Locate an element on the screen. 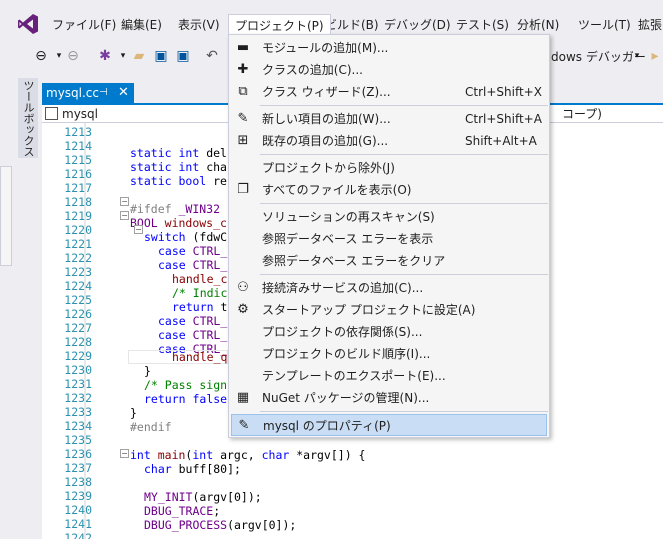 The width and height of the screenshot is (663, 539). menu-item: ⚙ スタートアップ プロジェクトに設定(A) is located at coordinates (389, 310).